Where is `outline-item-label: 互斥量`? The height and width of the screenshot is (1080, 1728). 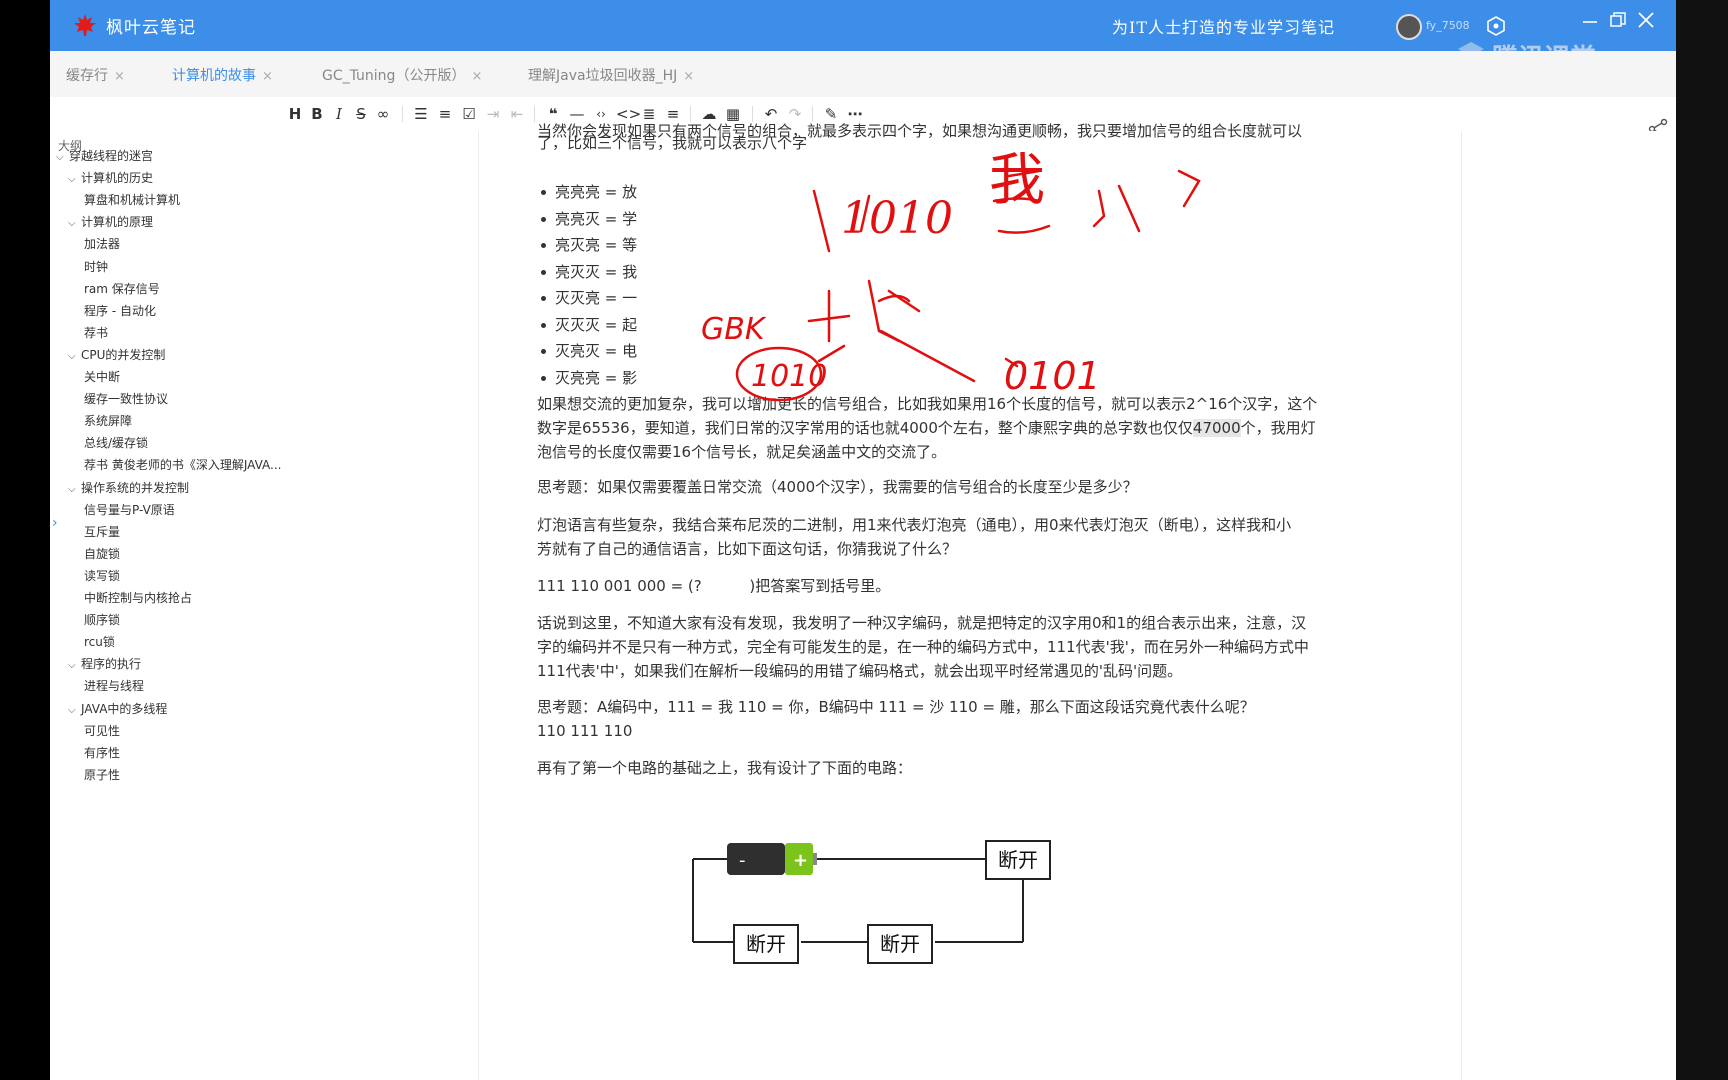
outline-item-label: 互斥量 is located at coordinates (102, 531).